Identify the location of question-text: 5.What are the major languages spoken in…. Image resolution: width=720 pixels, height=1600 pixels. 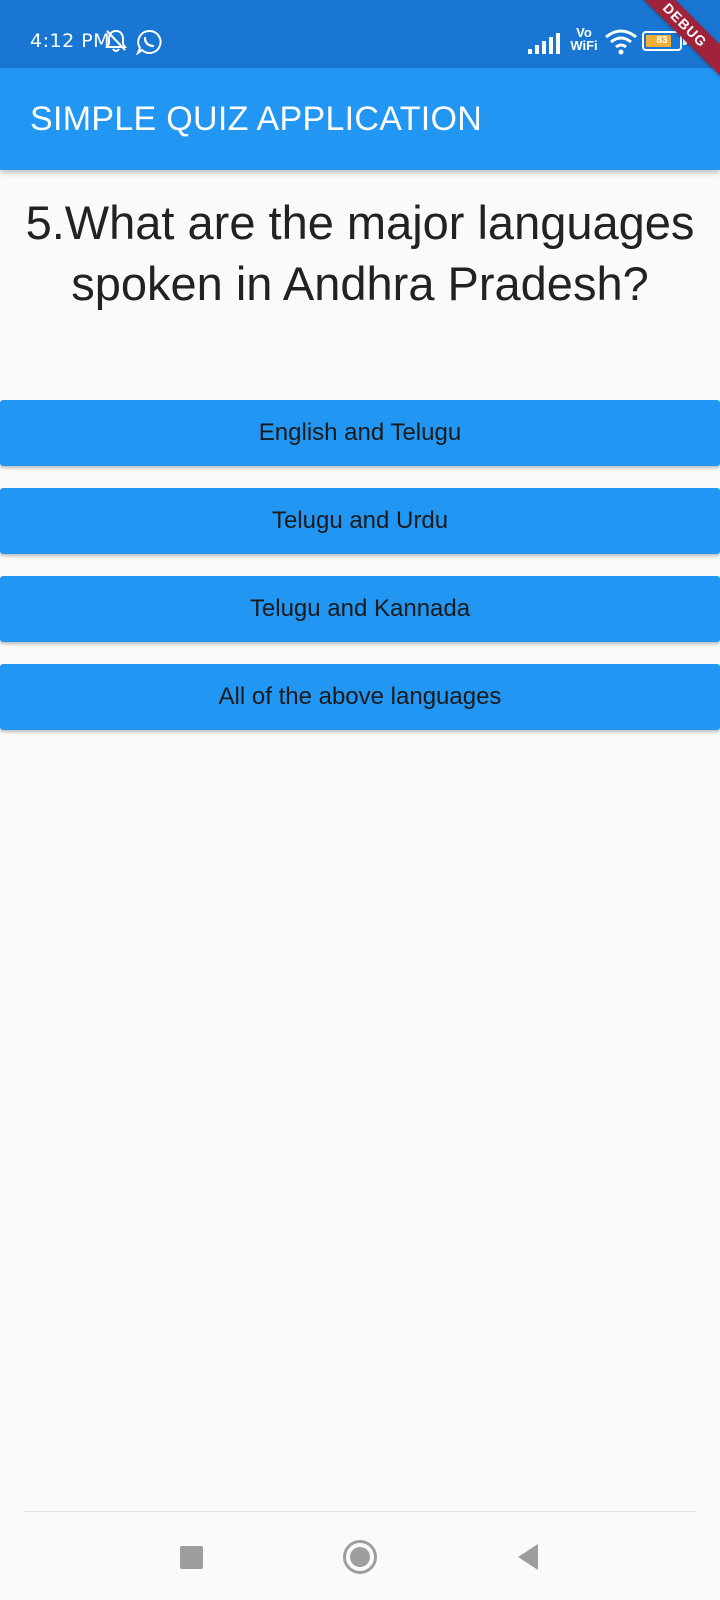
(360, 253).